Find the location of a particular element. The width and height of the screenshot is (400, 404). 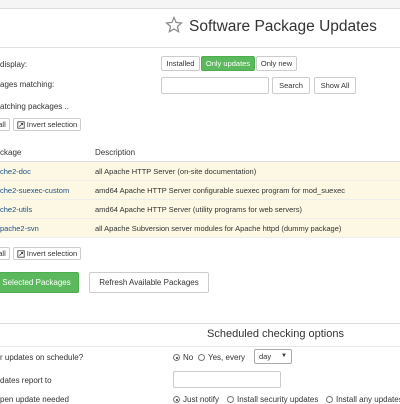

invert-selection-button-bottom: Invert selection is located at coordinates (47, 253).